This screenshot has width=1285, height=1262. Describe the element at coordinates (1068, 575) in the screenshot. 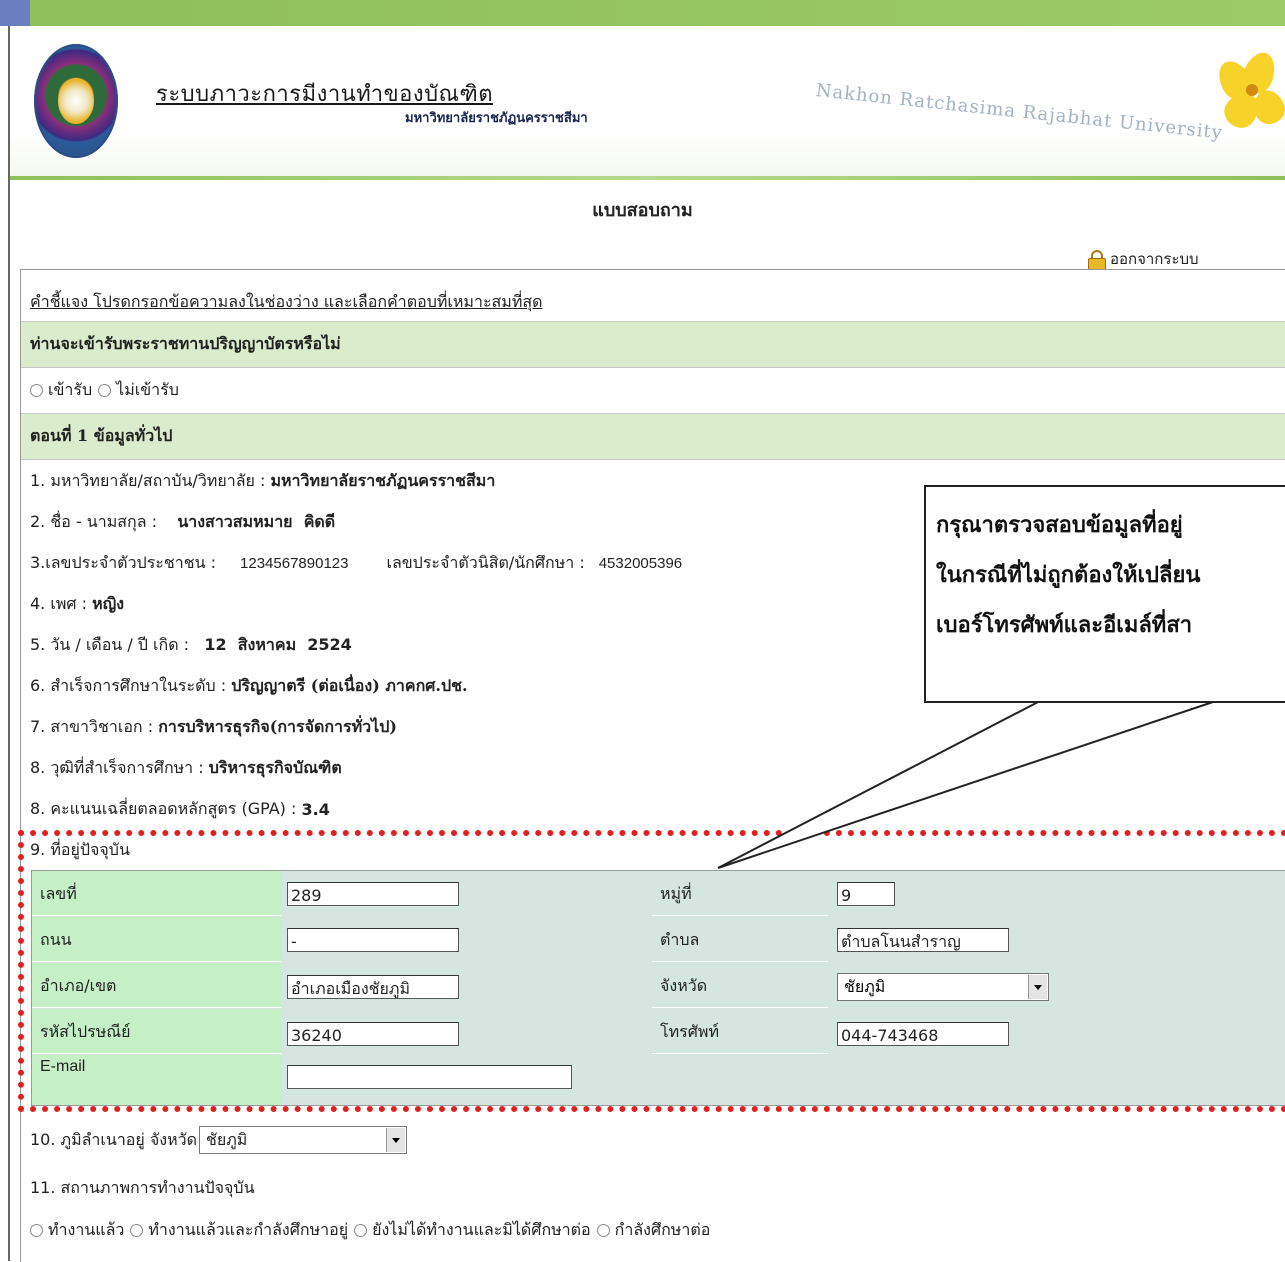

I see `callout-line-2: ในกรณีที่ไม่ถูกต้องให้เปลี่ยน` at that location.